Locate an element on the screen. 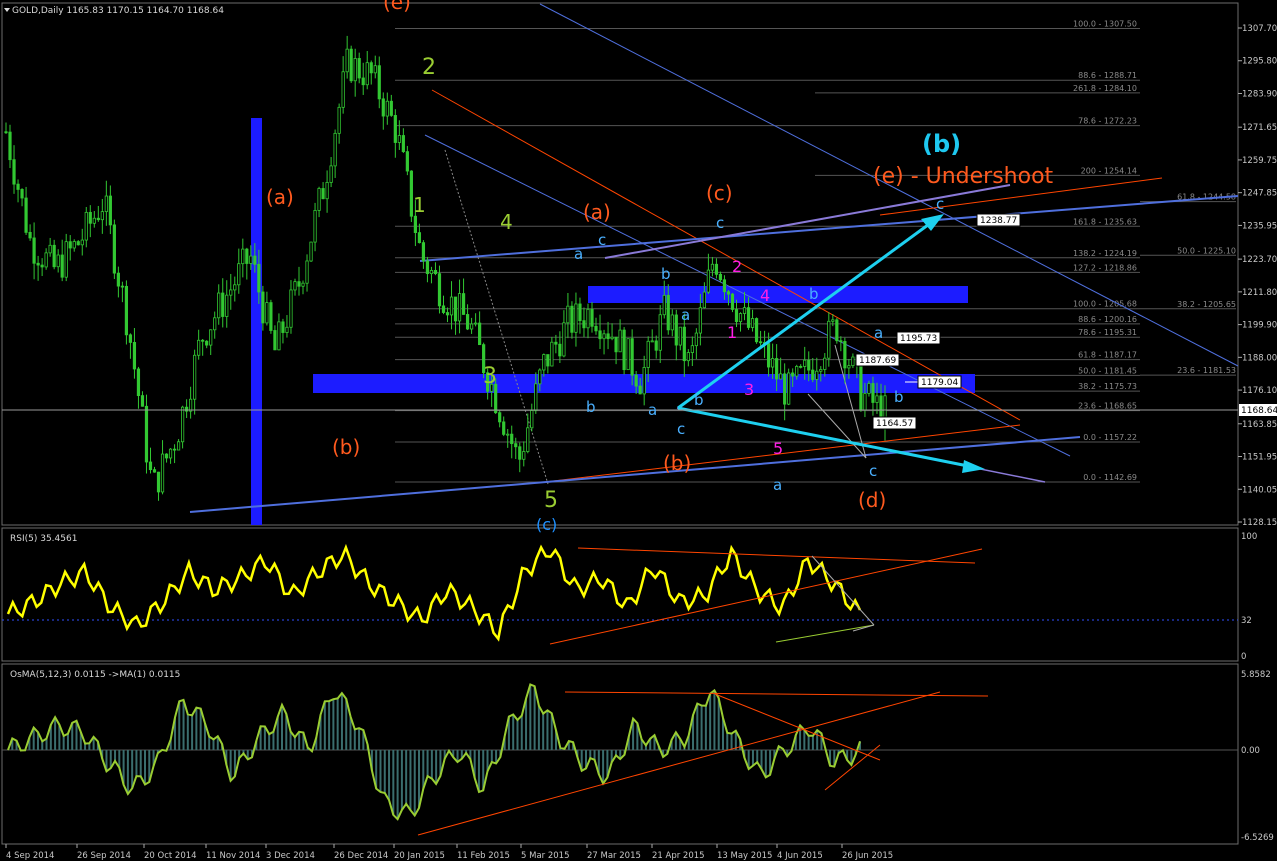 Image resolution: width=1277 pixels, height=861 pixels. price-tick: 1259.75 is located at coordinates (1259, 161).